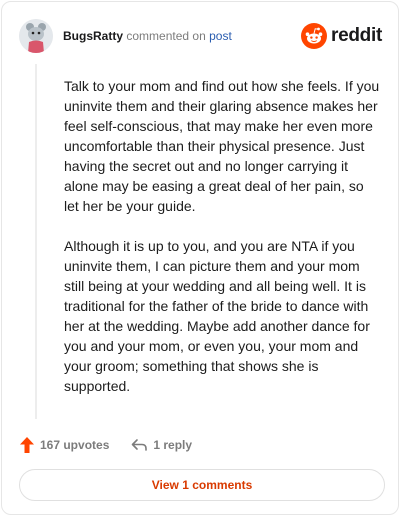 The height and width of the screenshot is (516, 400). What do you see at coordinates (166, 36) in the screenshot?
I see `action-text: commented on` at bounding box center [166, 36].